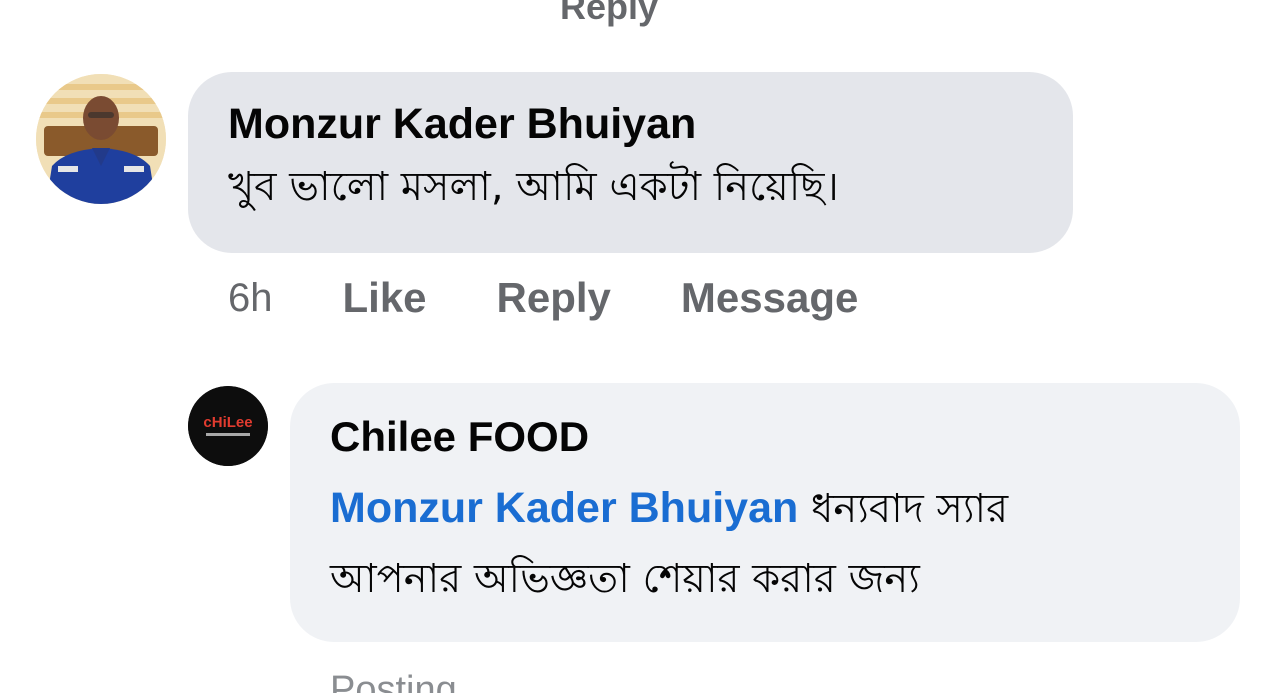 This screenshot has height=693, width=1280. Describe the element at coordinates (909, 509) in the screenshot. I see `reply-text-line1: ধন্যবাদ স্যার` at that location.